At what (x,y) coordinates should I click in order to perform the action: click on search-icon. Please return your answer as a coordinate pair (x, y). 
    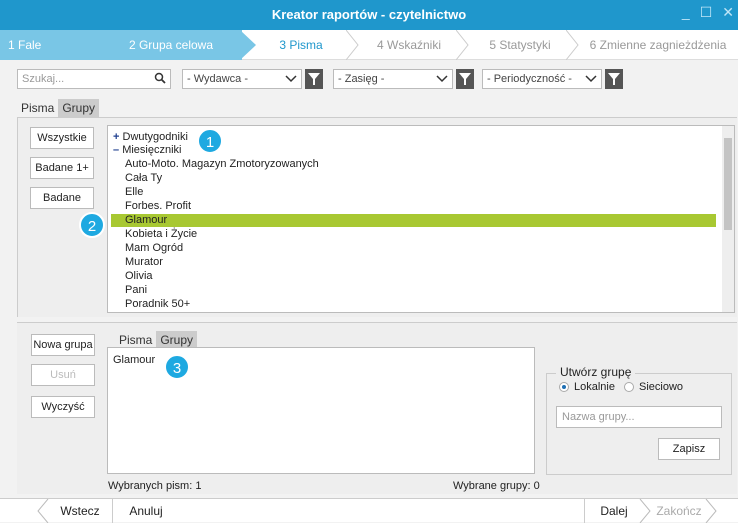
    Looking at the image, I should click on (160, 78).